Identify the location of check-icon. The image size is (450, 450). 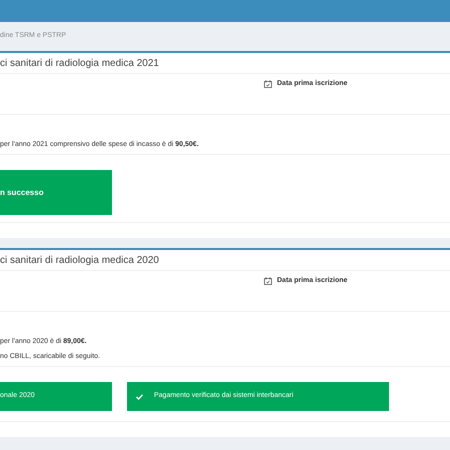
(139, 397).